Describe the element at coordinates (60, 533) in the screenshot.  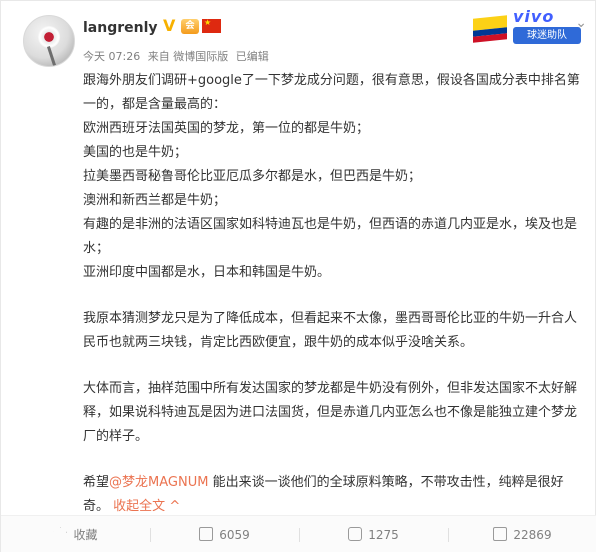
I see `star-icon` at that location.